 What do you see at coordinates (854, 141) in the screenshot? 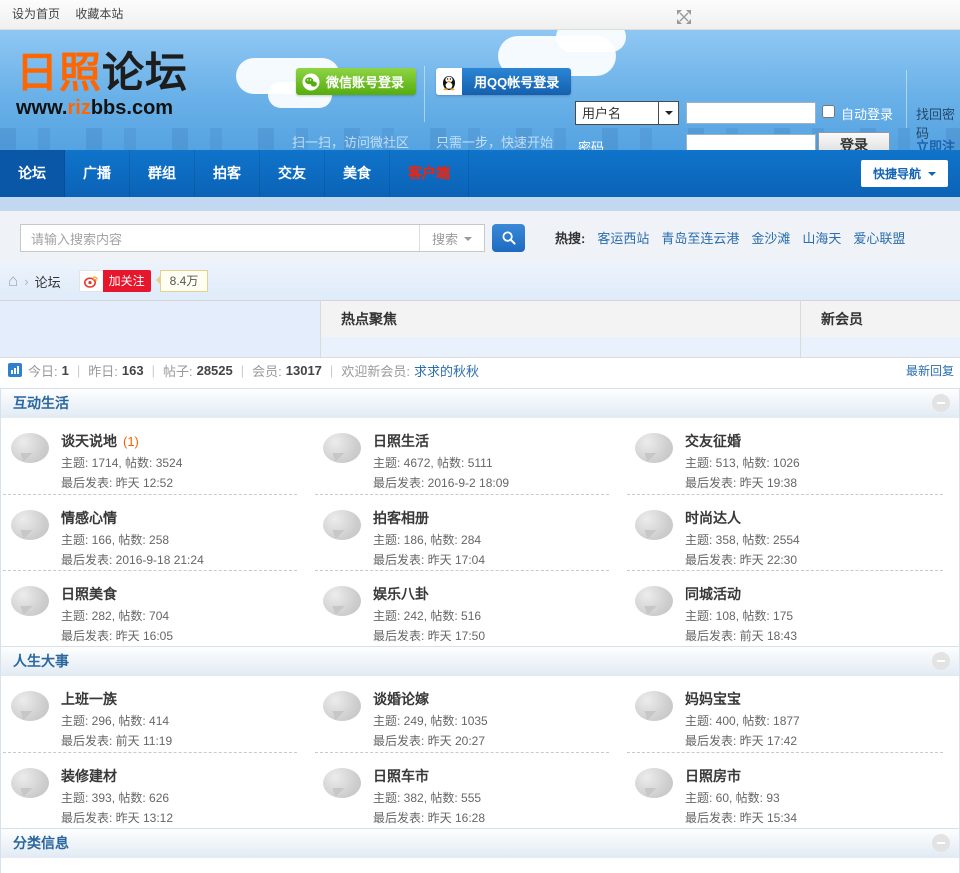
I see `login-button: 登录` at bounding box center [854, 141].